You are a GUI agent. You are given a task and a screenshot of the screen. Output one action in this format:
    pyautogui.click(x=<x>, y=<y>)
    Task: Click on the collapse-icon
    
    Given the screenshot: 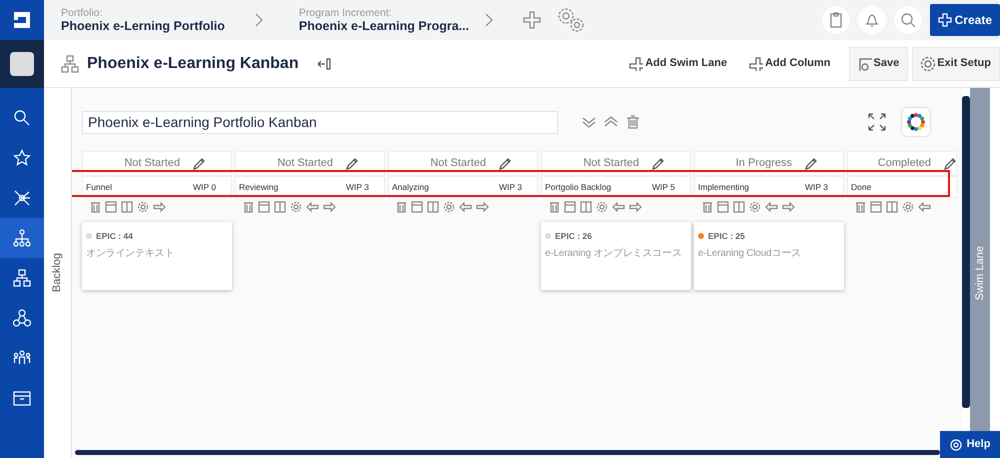 What is the action you would take?
    pyautogui.click(x=323, y=63)
    